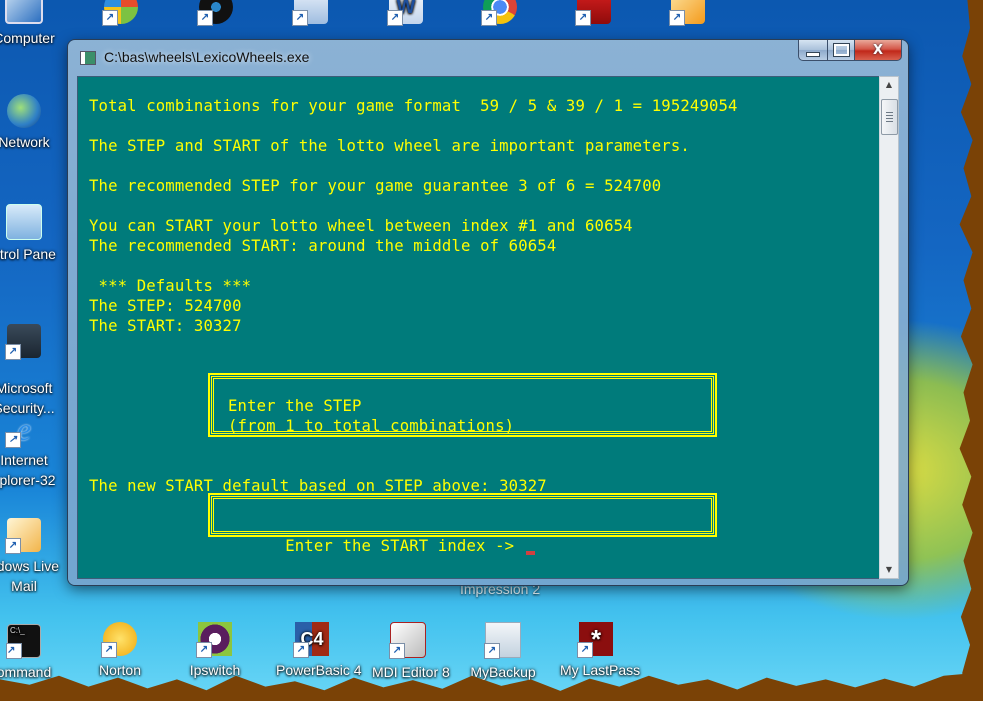  What do you see at coordinates (23, 430) in the screenshot?
I see `internet-explorer-icon: e ↗` at bounding box center [23, 430].